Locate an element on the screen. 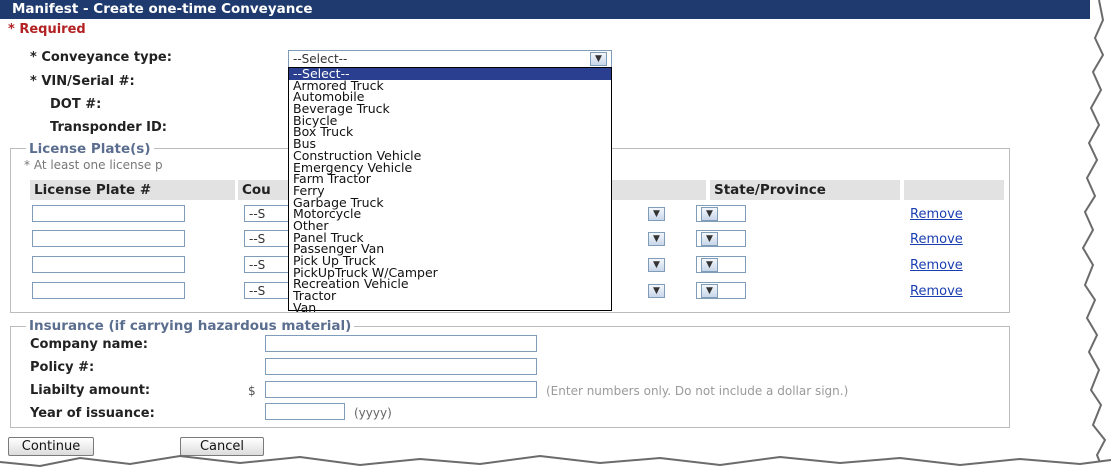 This screenshot has height=470, width=1111. currency-symbol: $ is located at coordinates (252, 391).